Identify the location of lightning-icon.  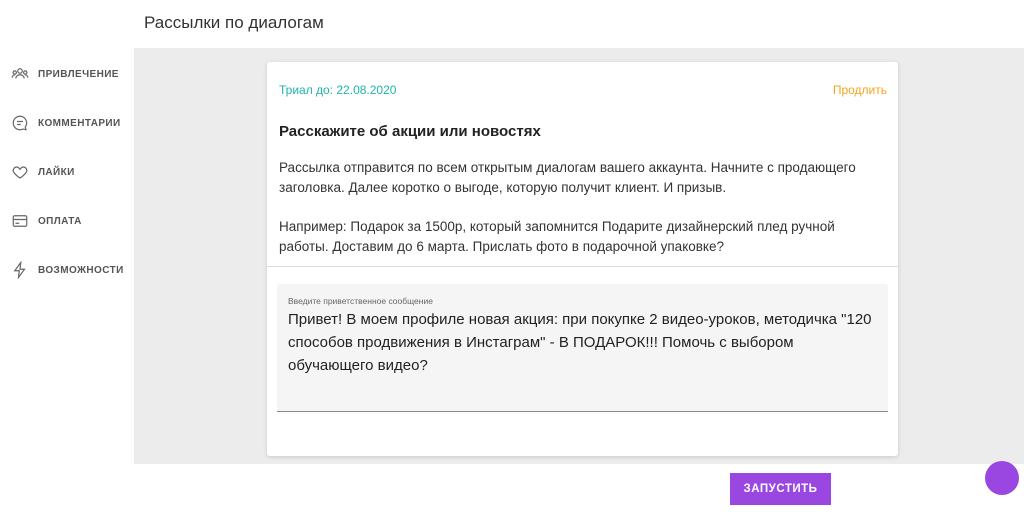
(20, 270).